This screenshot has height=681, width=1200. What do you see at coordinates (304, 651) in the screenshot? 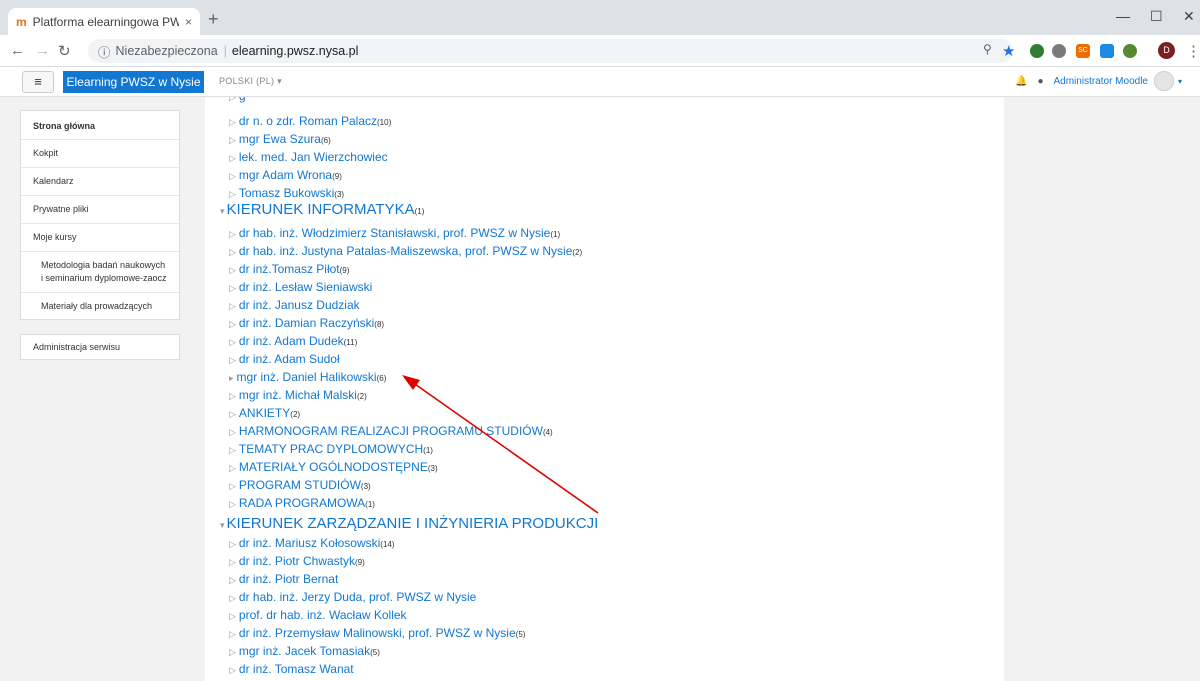
I see `tree-row: ▷ mgr inż. Jacek Tomasiak(5)` at bounding box center [304, 651].